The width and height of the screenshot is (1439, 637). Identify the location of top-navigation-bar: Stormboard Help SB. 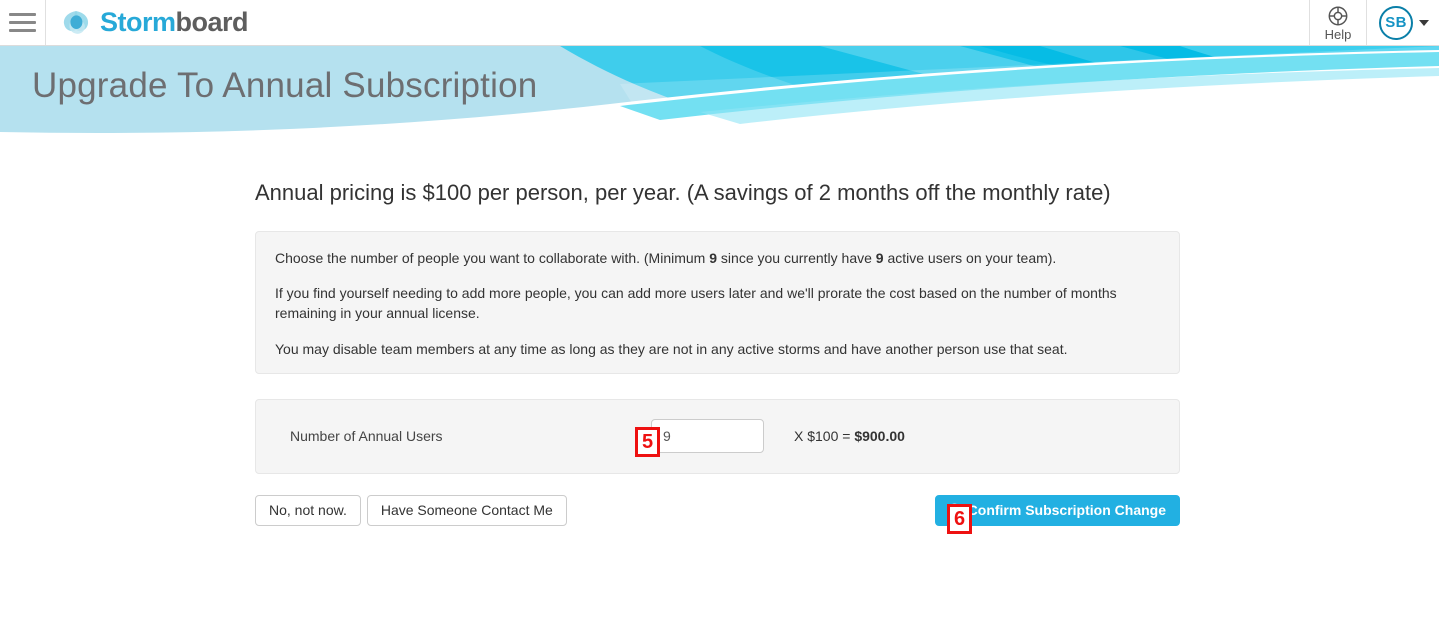
(719, 23).